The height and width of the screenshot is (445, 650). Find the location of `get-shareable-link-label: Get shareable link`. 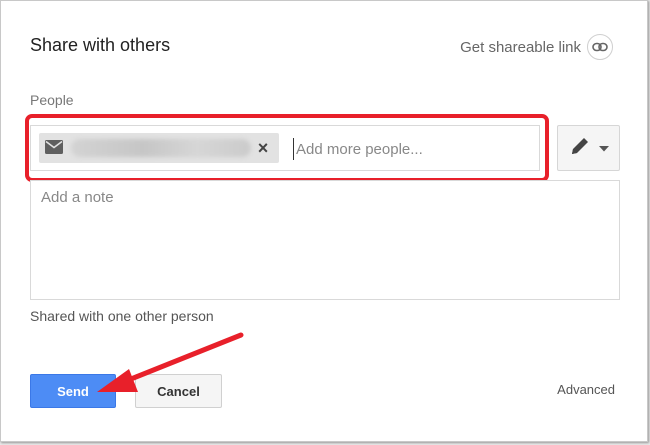

get-shareable-link-label: Get shareable link is located at coordinates (520, 47).